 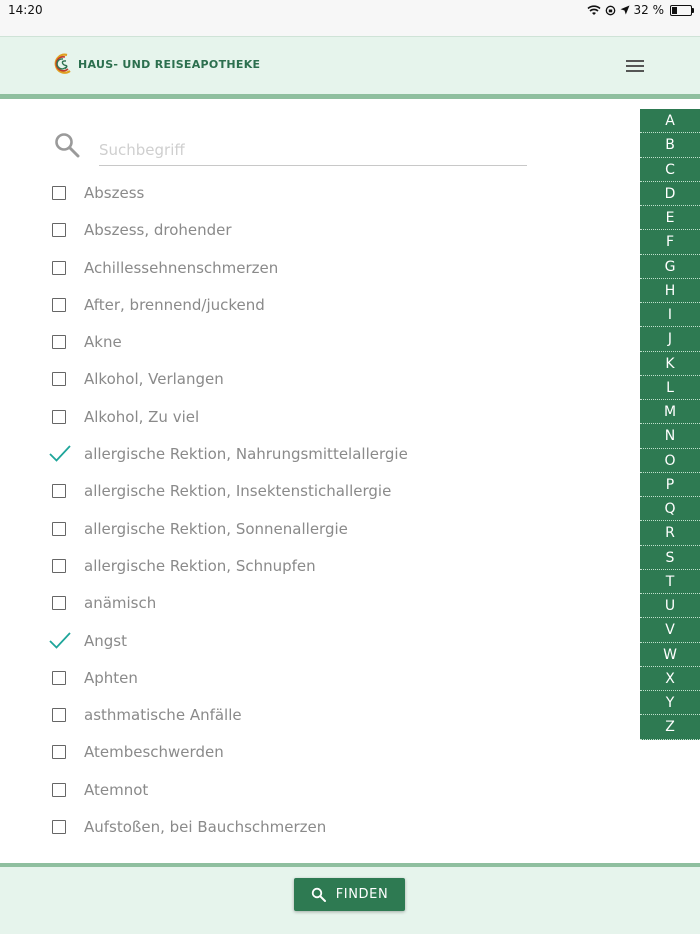 What do you see at coordinates (200, 565) in the screenshot?
I see `symptom-label: allergische Rektion, Schnupfen` at bounding box center [200, 565].